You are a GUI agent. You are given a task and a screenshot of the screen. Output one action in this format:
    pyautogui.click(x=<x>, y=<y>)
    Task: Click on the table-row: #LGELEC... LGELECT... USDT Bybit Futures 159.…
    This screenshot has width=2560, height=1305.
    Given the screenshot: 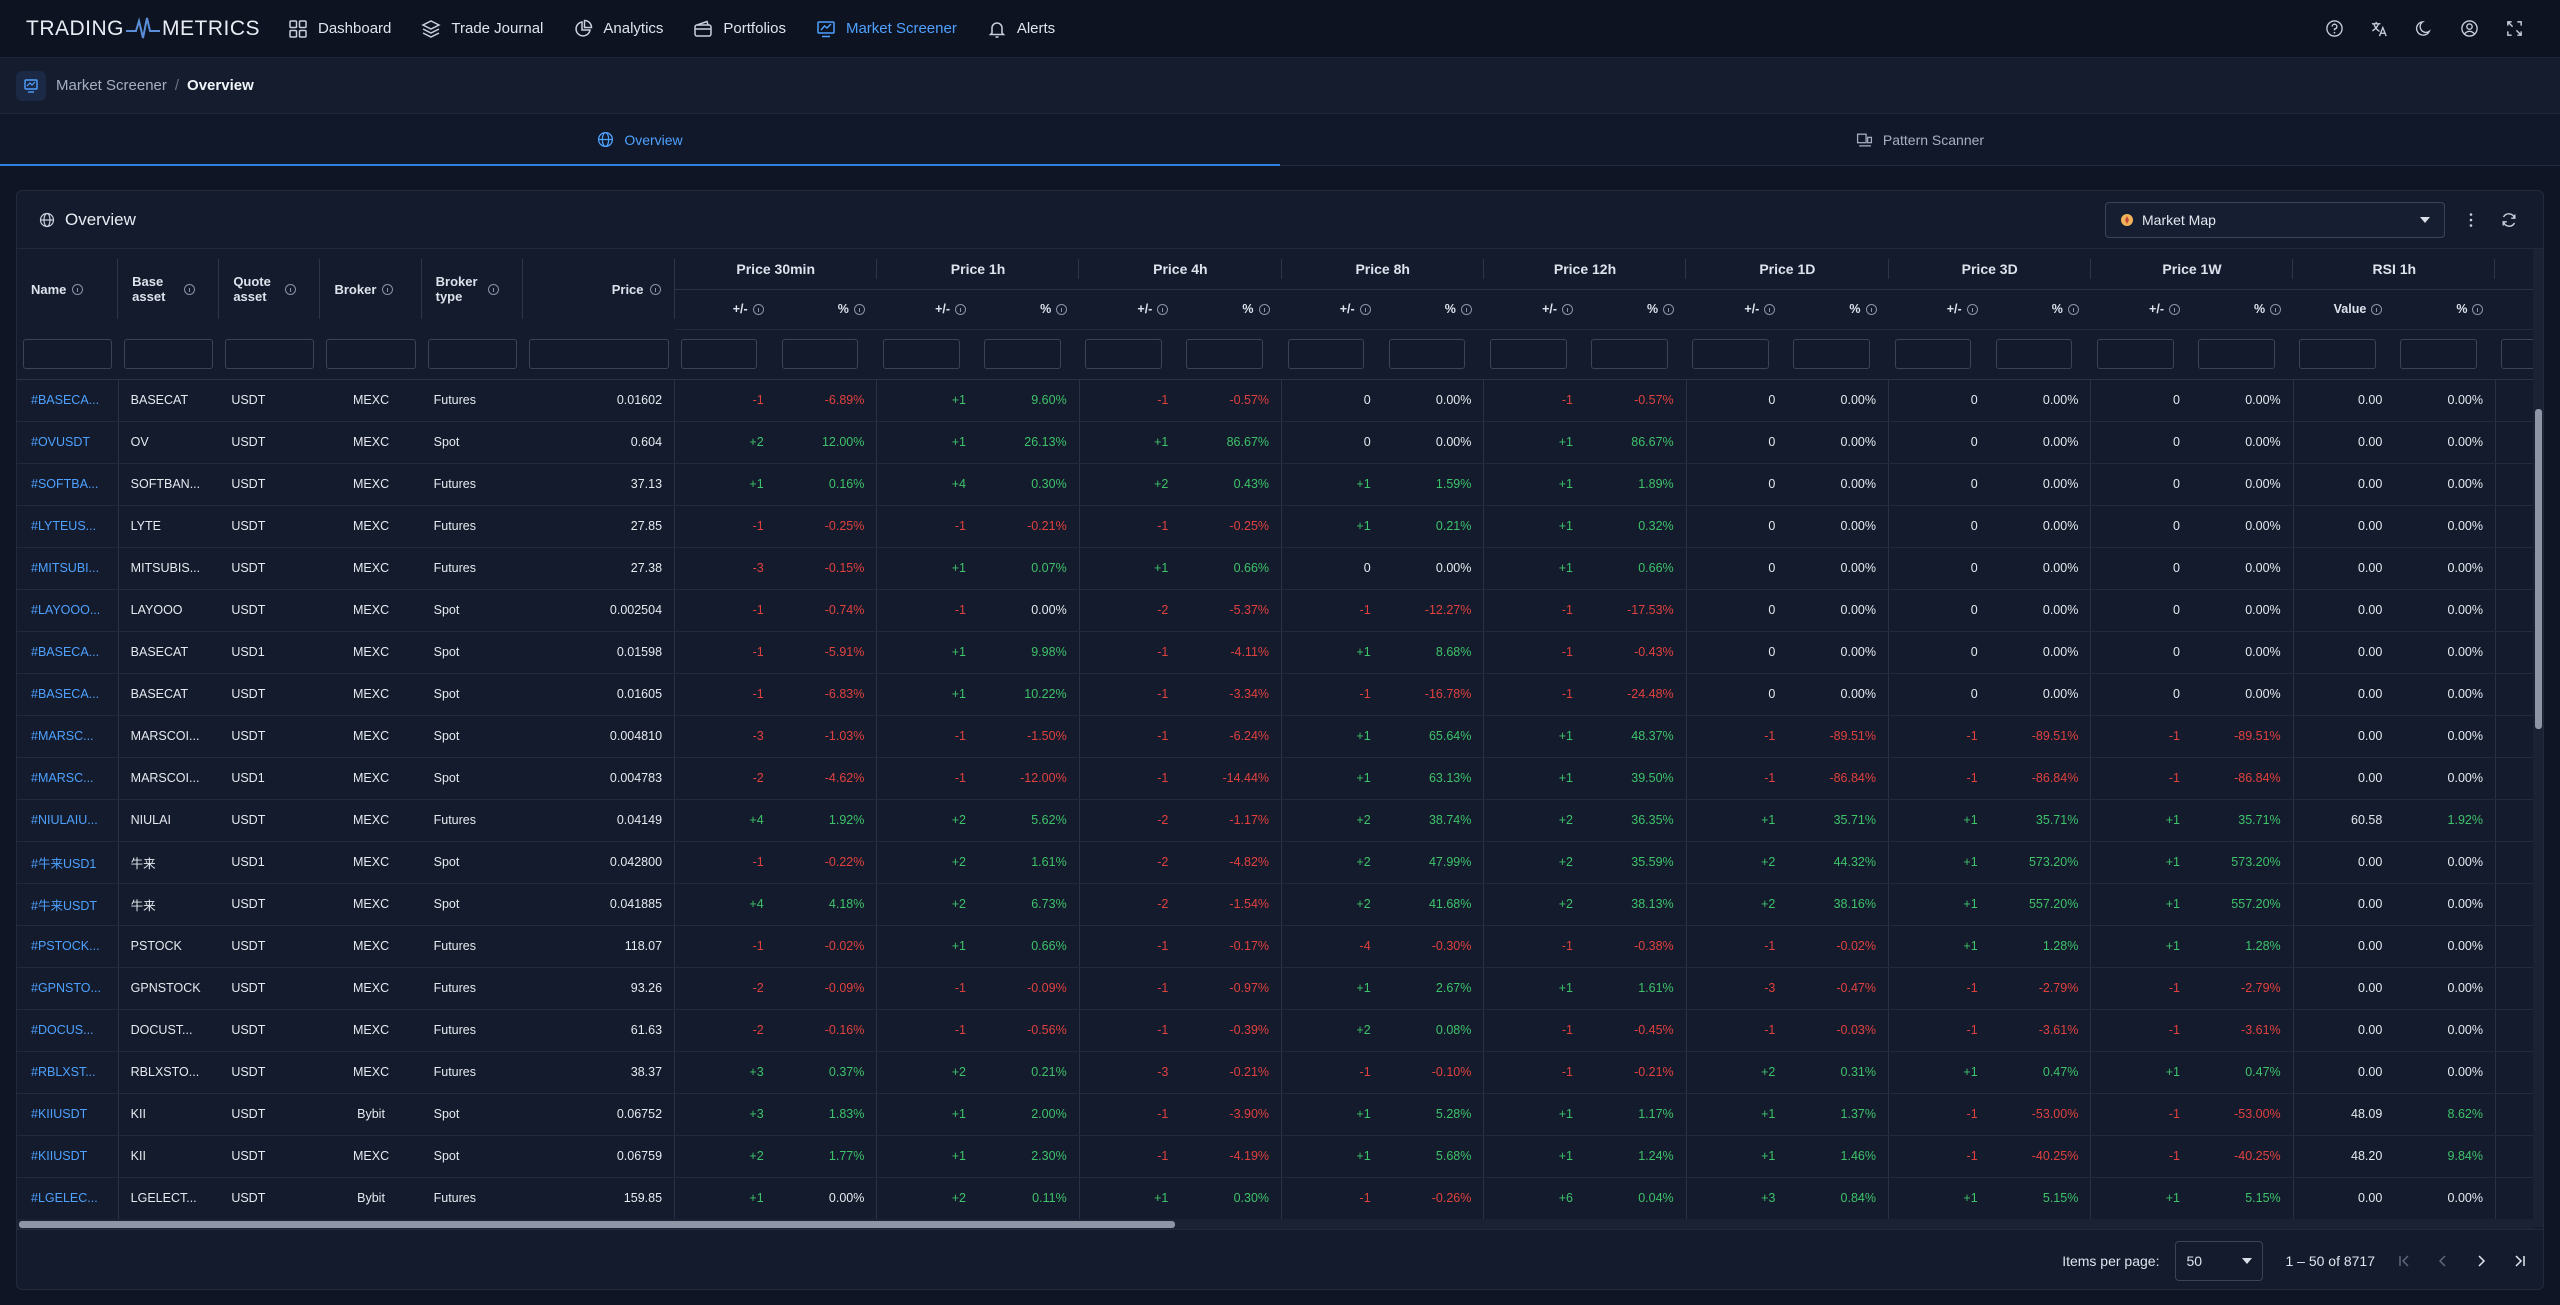 What is the action you would take?
    pyautogui.click(x=1280, y=1198)
    